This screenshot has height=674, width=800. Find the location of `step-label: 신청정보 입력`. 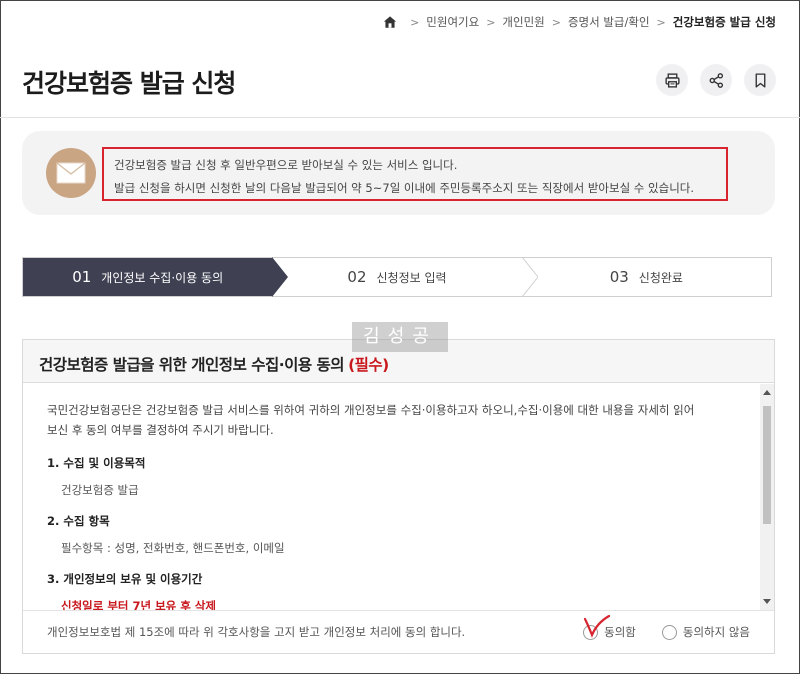

step-label: 신청정보 입력 is located at coordinates (411, 277).